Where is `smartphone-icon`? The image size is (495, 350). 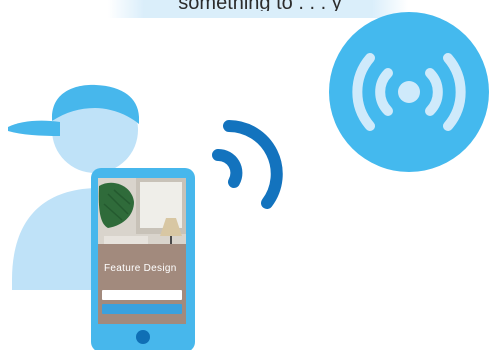 smartphone-icon is located at coordinates (143, 259).